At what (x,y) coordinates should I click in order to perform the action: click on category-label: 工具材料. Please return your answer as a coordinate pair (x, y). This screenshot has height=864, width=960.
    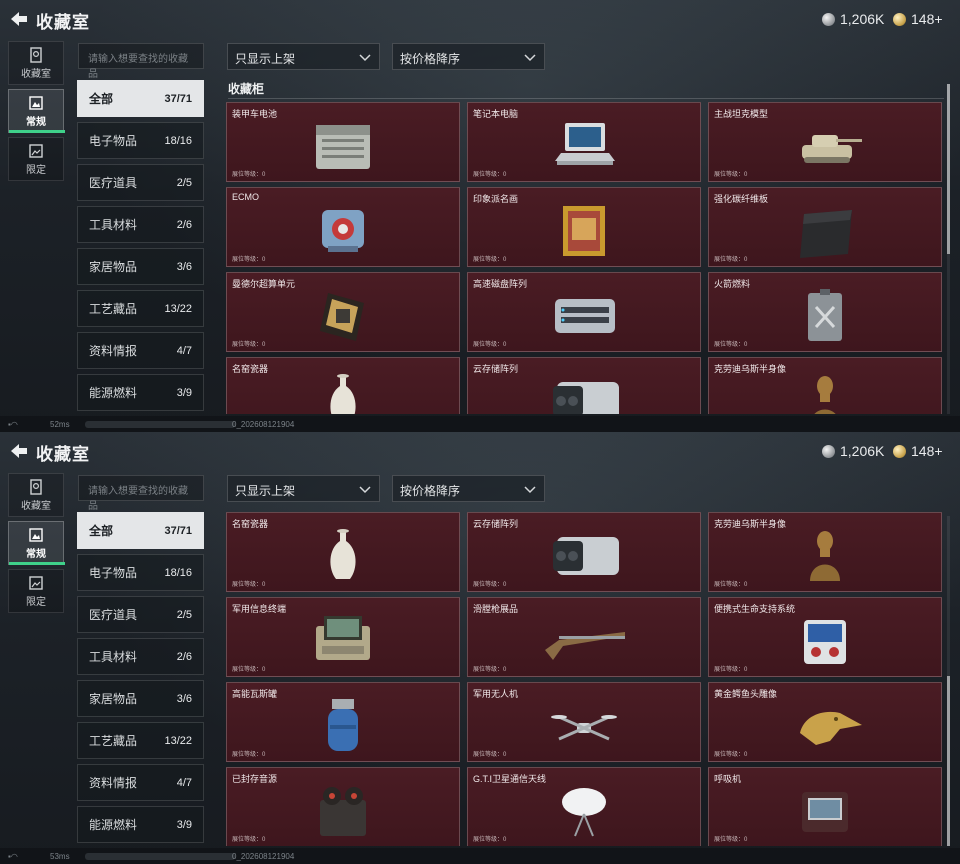
    Looking at the image, I should click on (113, 657).